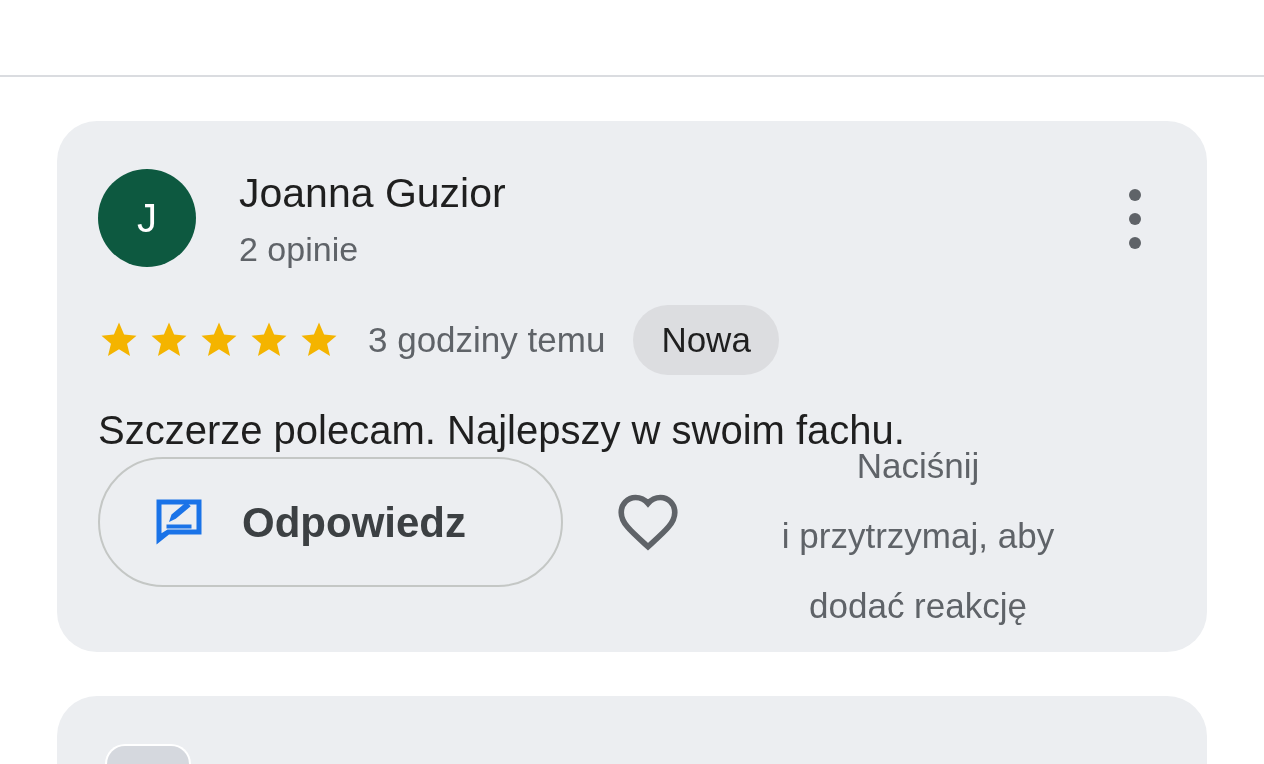  I want to click on reply-button: Odpowiedz, so click(330, 522).